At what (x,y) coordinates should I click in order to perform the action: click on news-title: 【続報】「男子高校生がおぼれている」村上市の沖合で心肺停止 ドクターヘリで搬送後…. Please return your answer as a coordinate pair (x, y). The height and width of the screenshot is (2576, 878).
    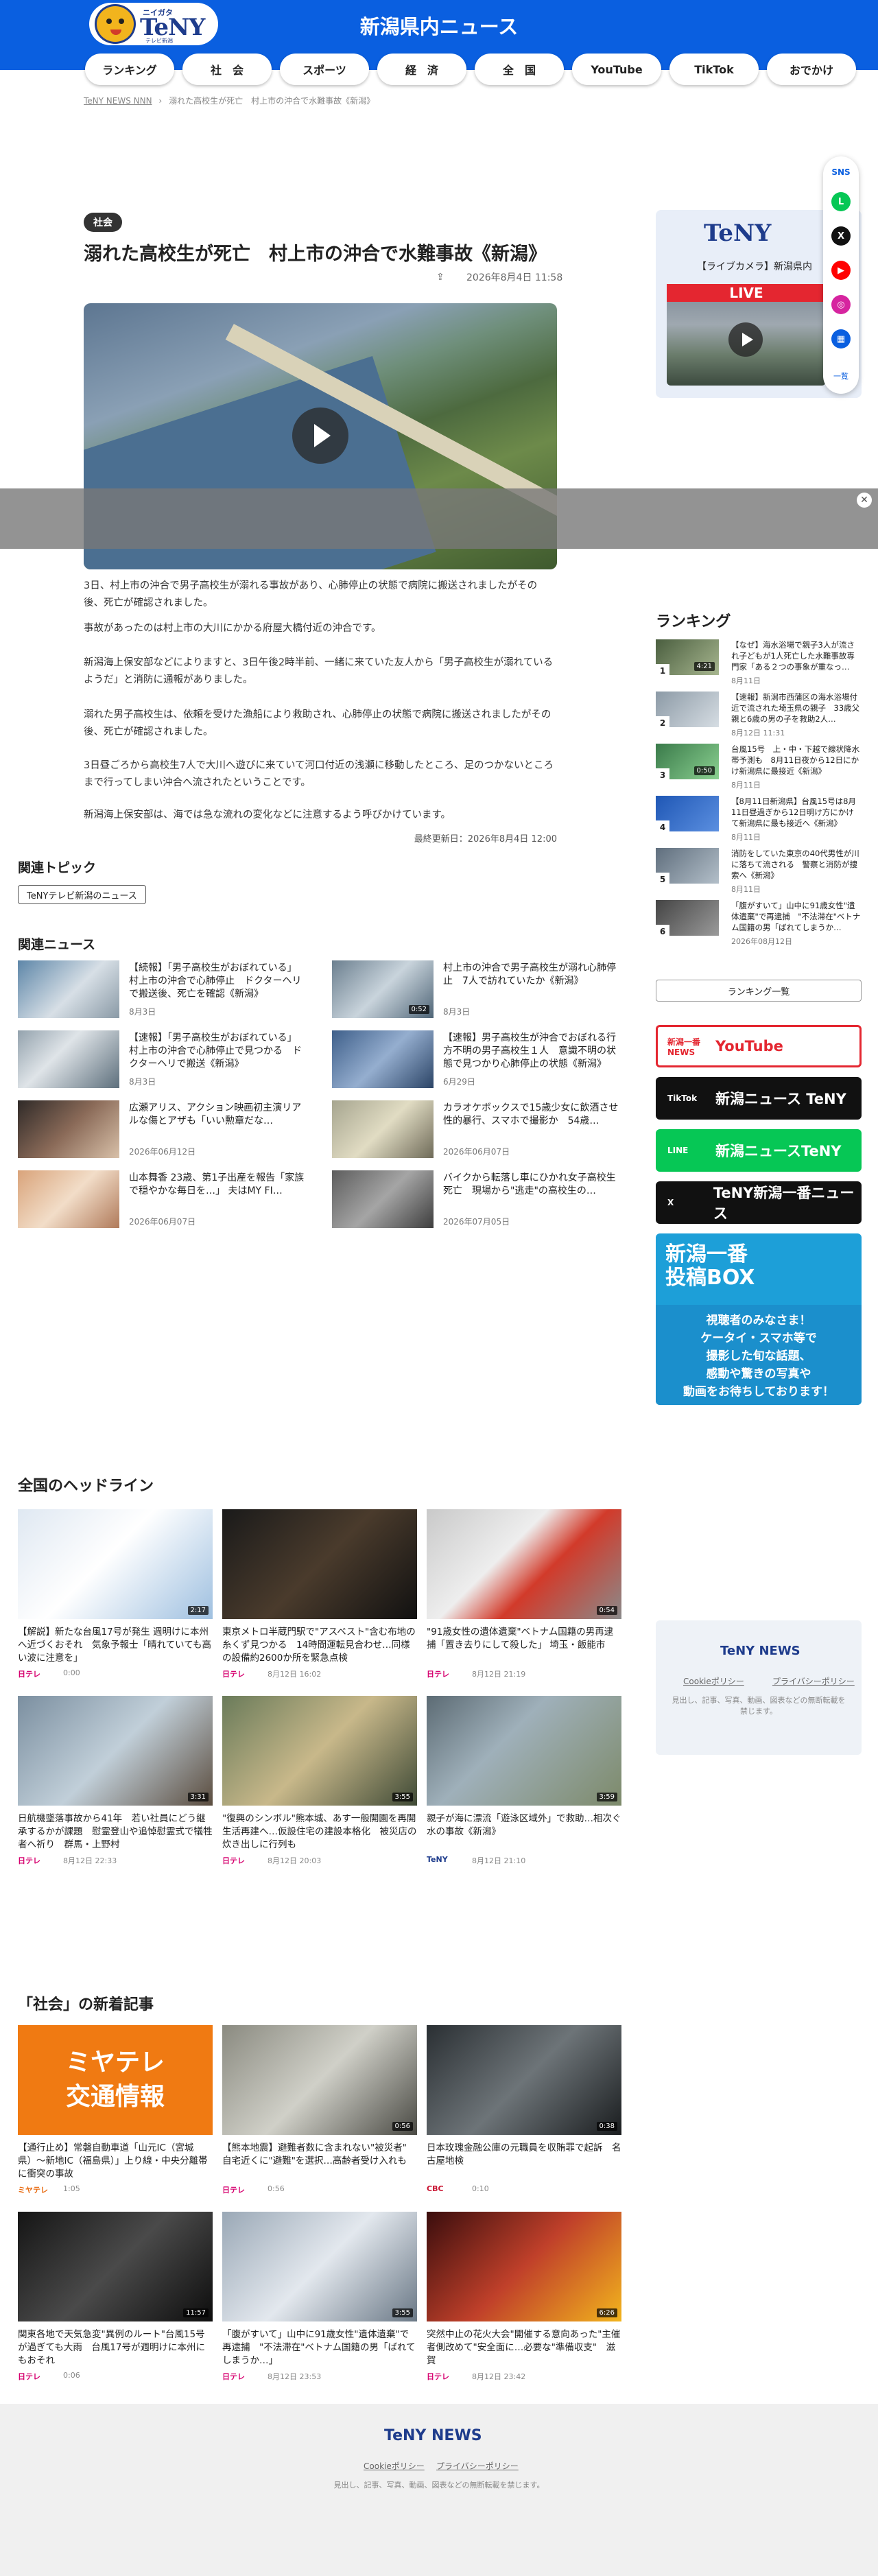
    Looking at the image, I should click on (217, 981).